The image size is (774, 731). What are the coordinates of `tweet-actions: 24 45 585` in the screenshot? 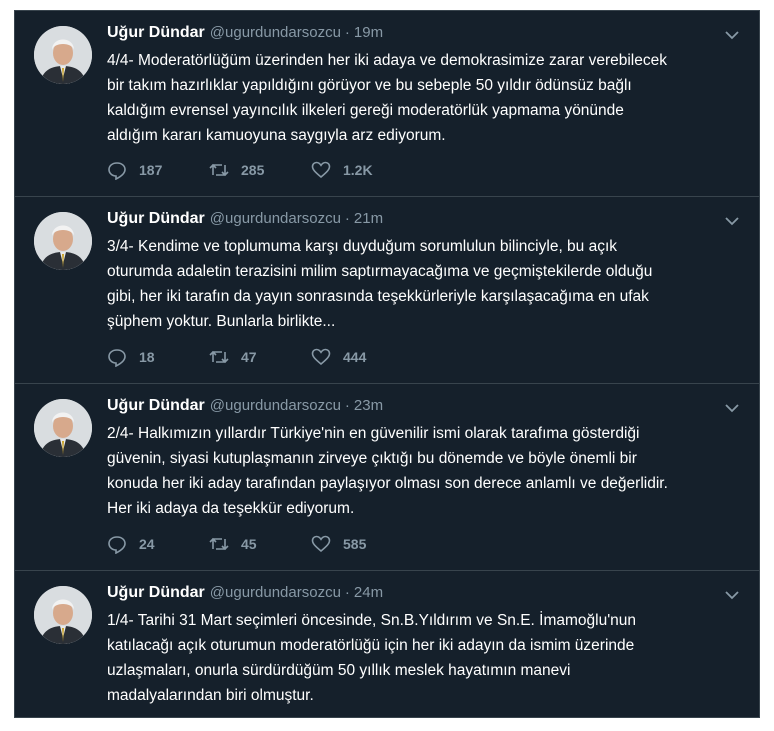 It's located at (260, 544).